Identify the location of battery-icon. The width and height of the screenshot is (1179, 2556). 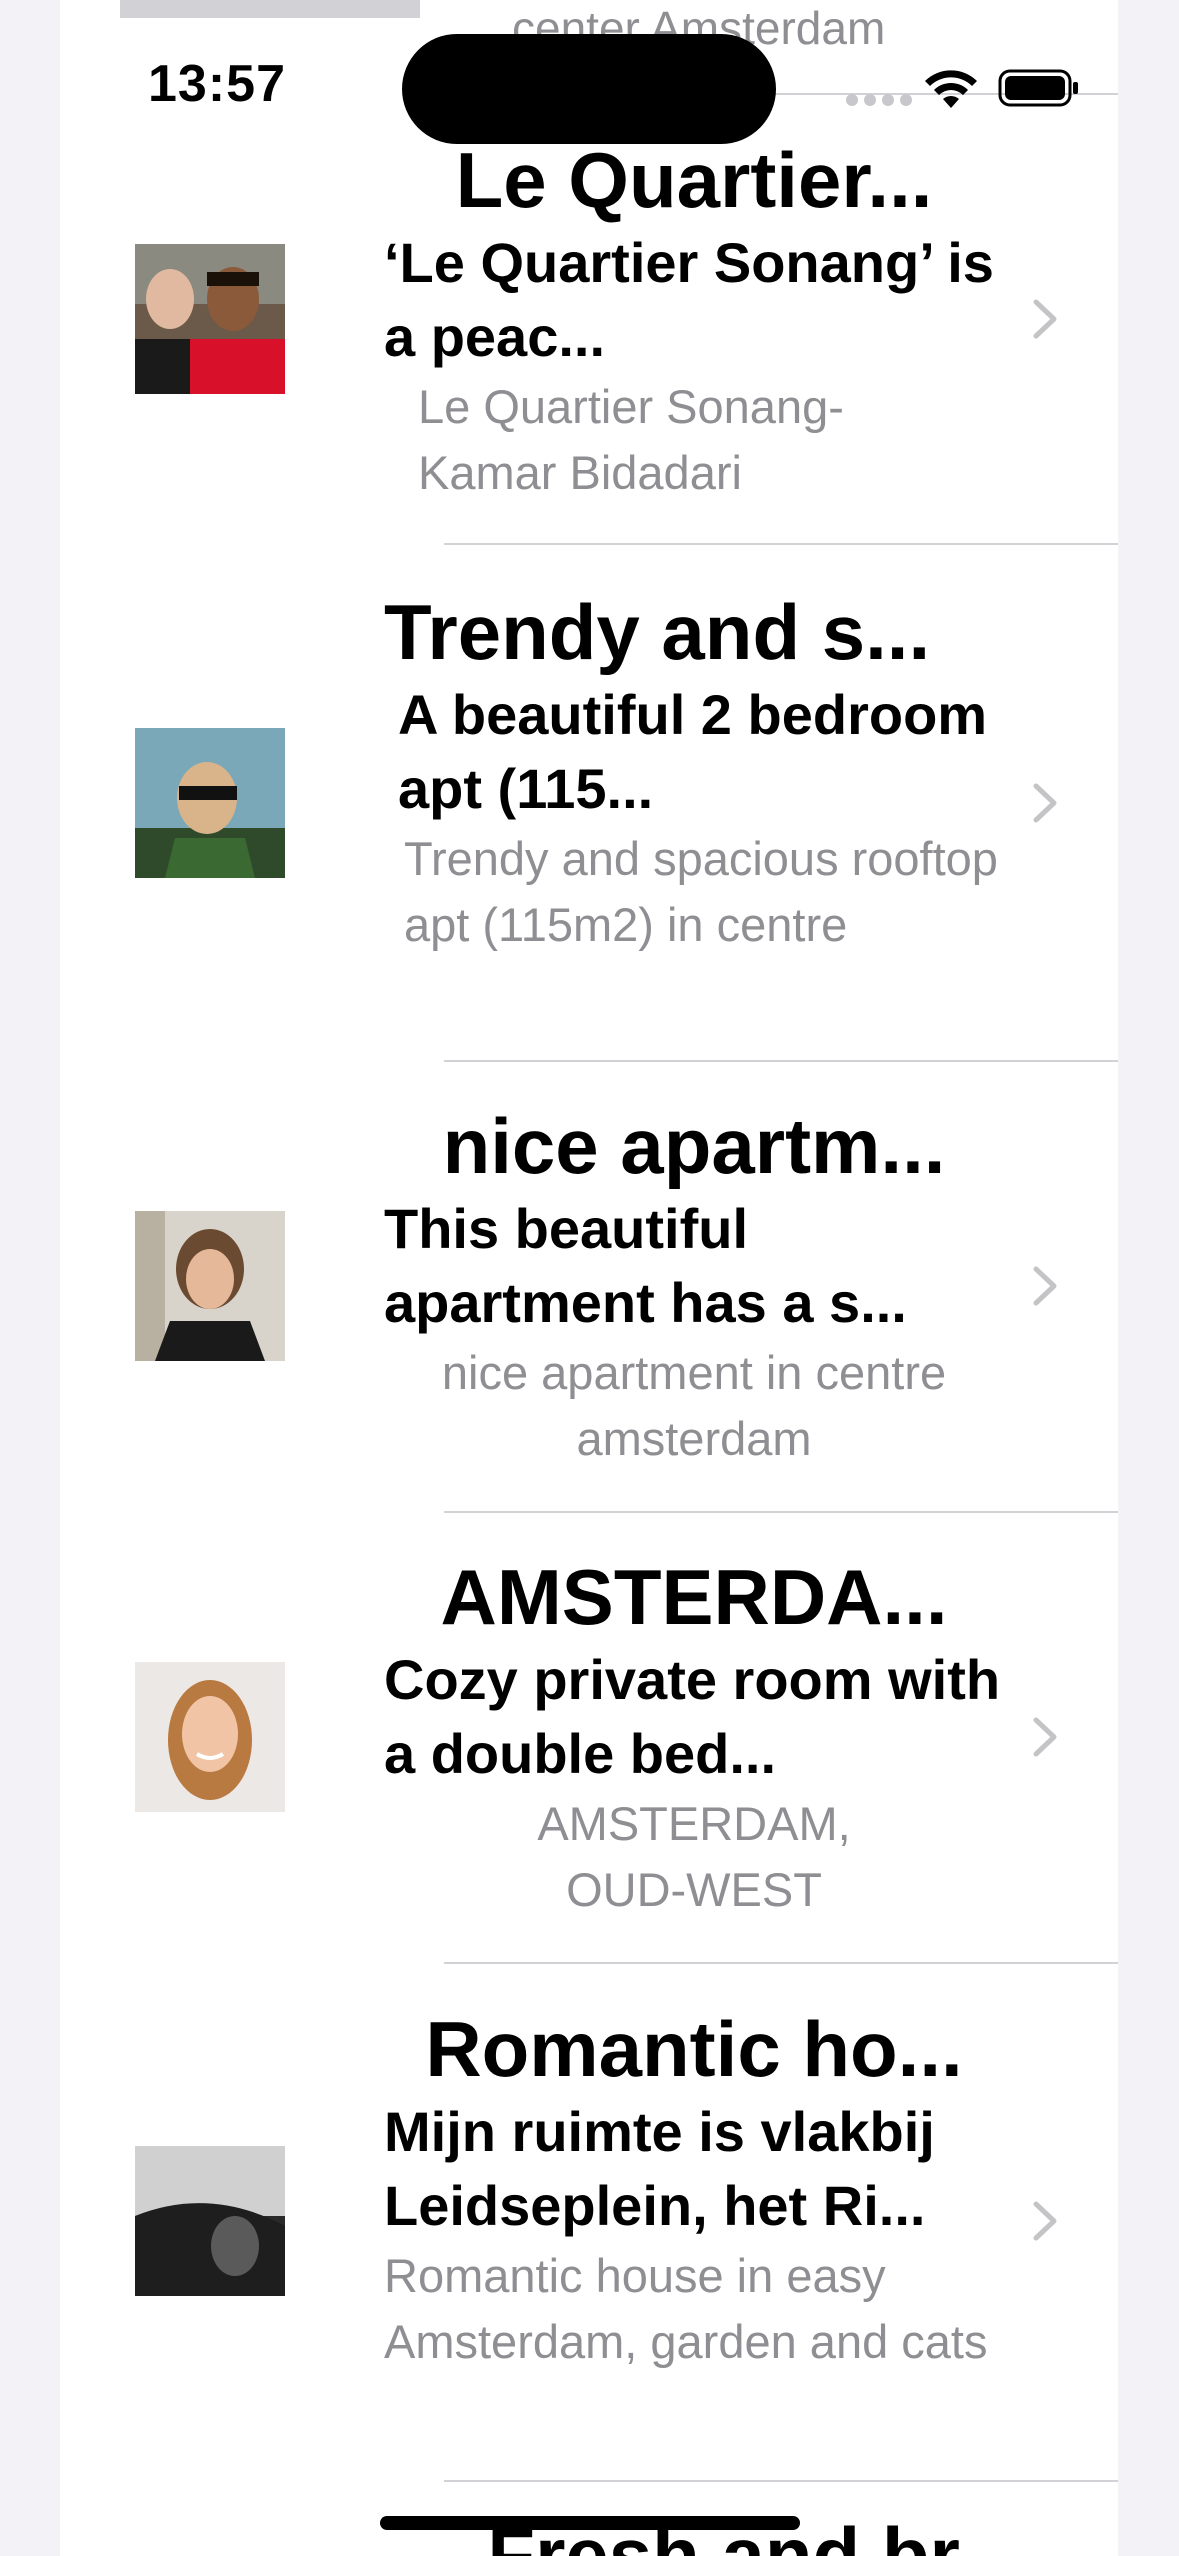
(1038, 88).